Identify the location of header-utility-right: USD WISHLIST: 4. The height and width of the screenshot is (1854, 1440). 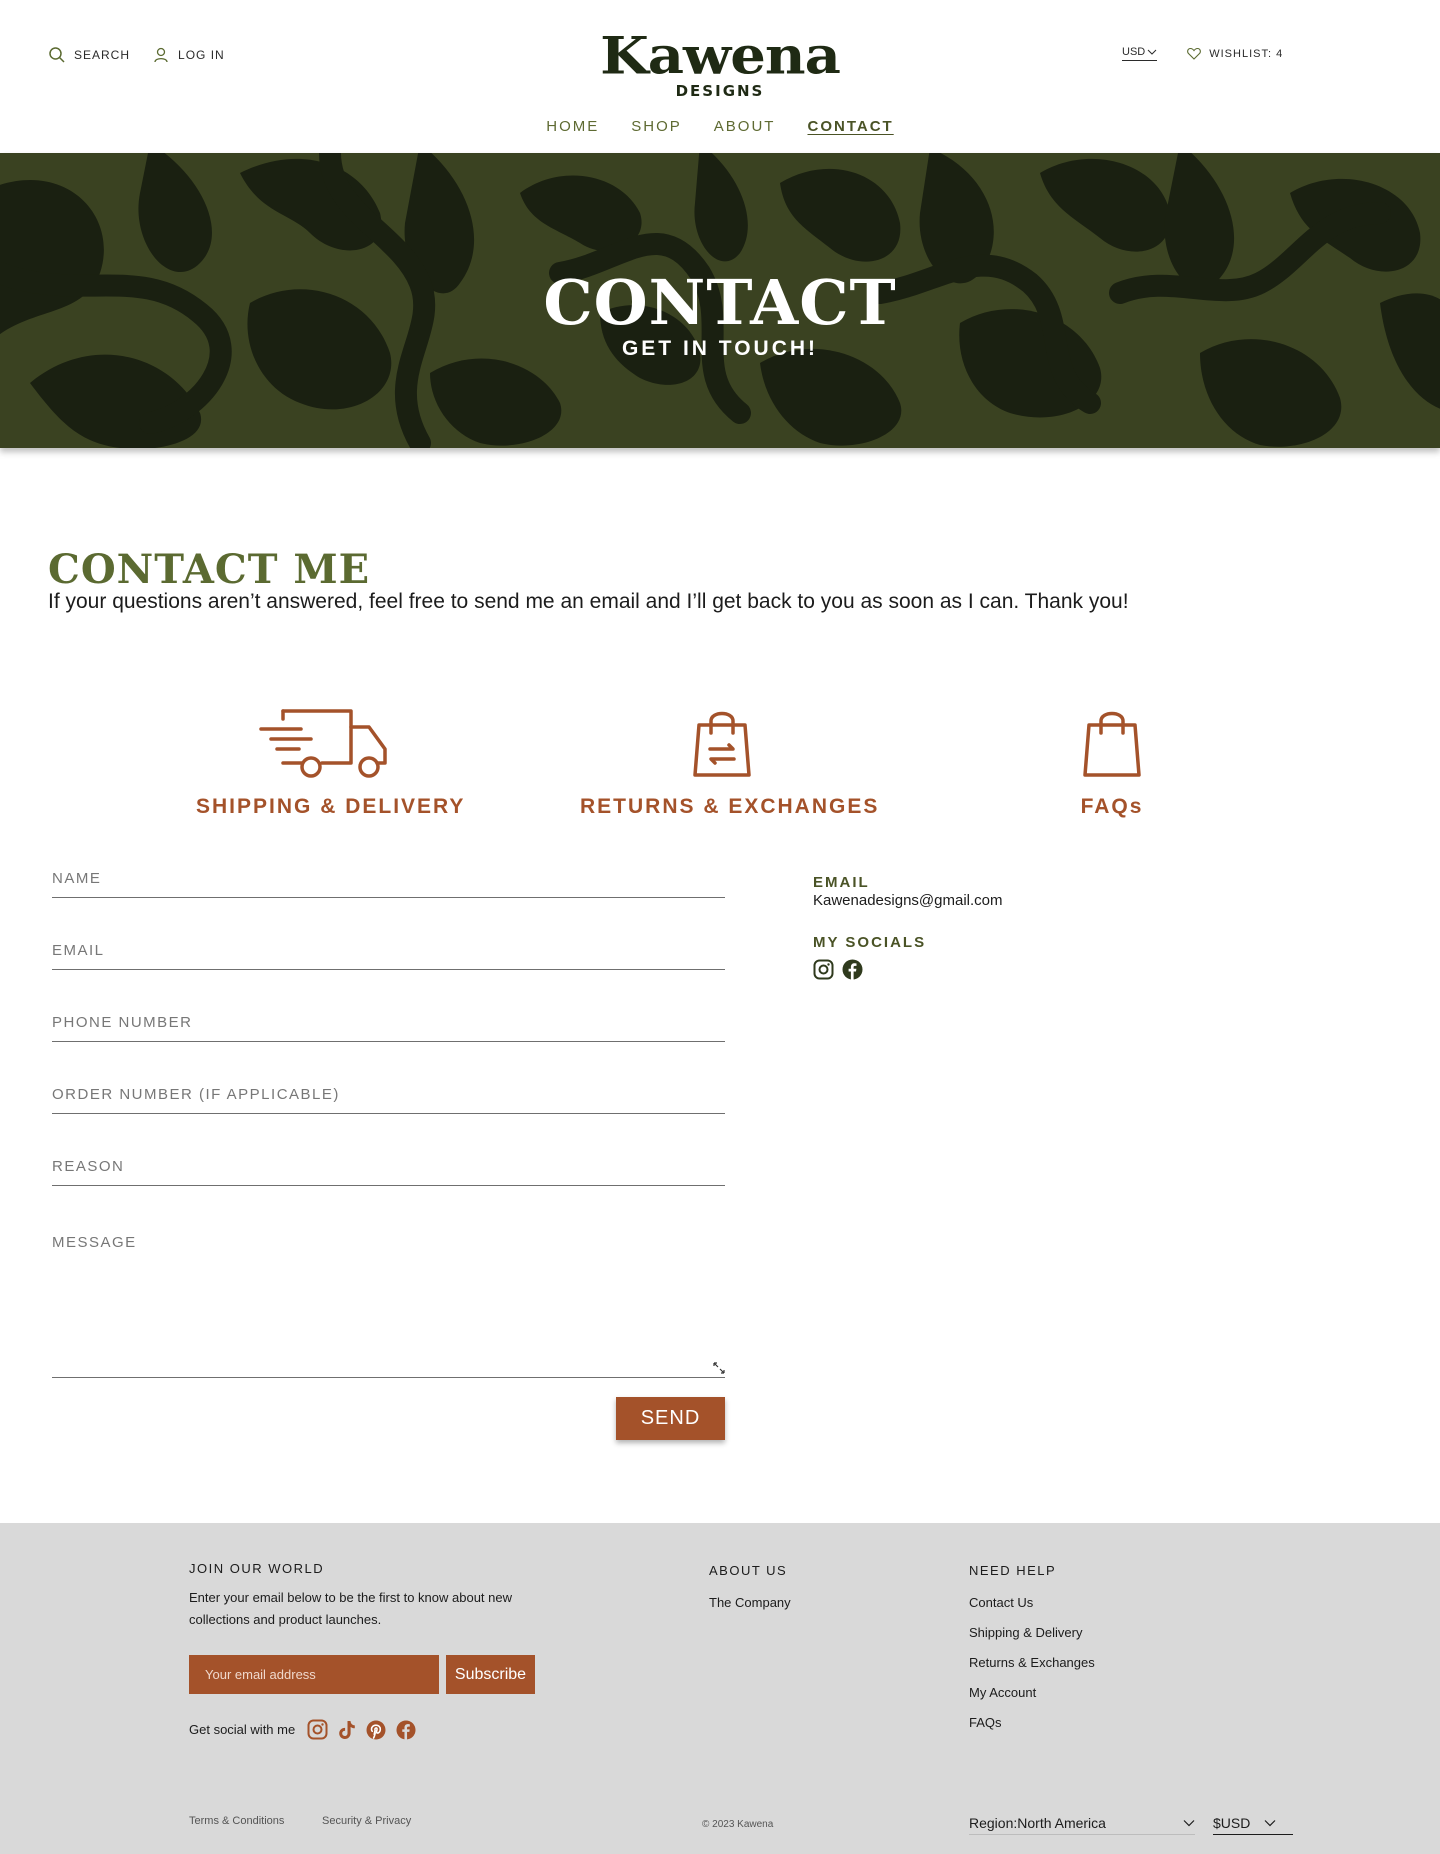
(1202, 53).